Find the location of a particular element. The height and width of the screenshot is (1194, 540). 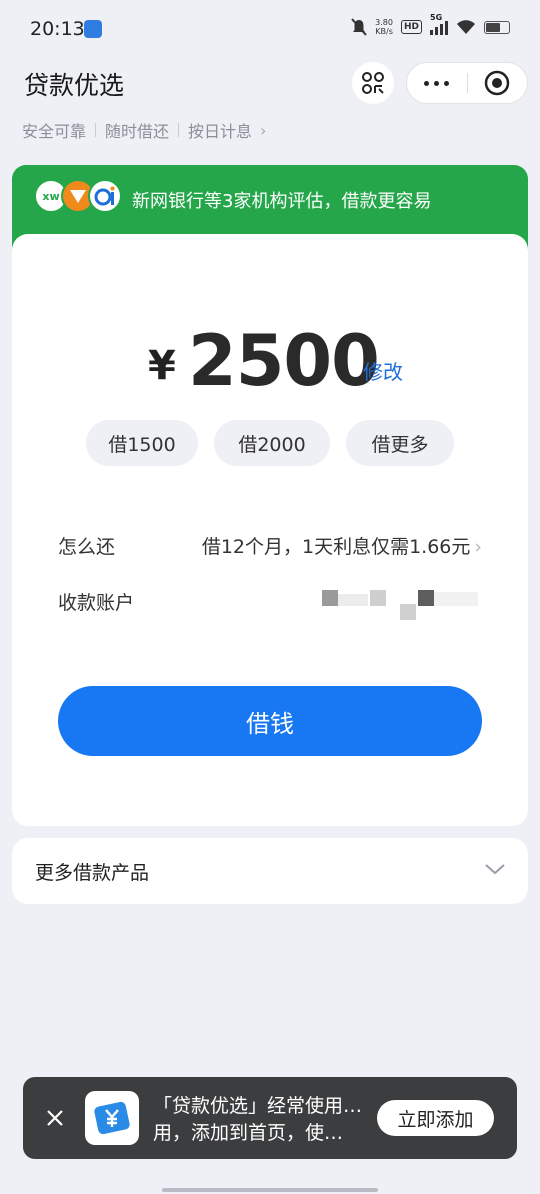

repay-row: 怎么还 借12个月，1天利息仅需1.66元 › is located at coordinates (270, 547).